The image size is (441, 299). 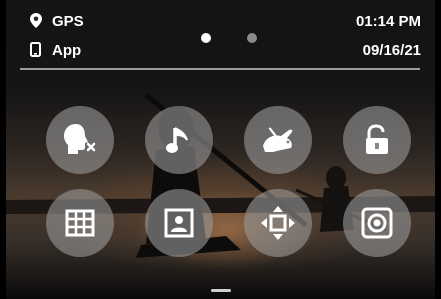 I want to click on rabbit-icon, so click(x=278, y=140).